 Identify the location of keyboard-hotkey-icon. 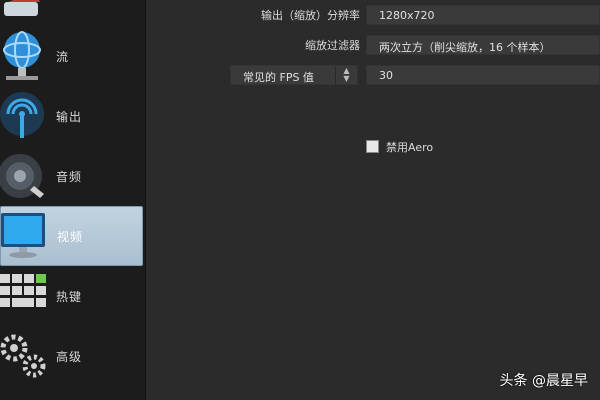
(25, 296).